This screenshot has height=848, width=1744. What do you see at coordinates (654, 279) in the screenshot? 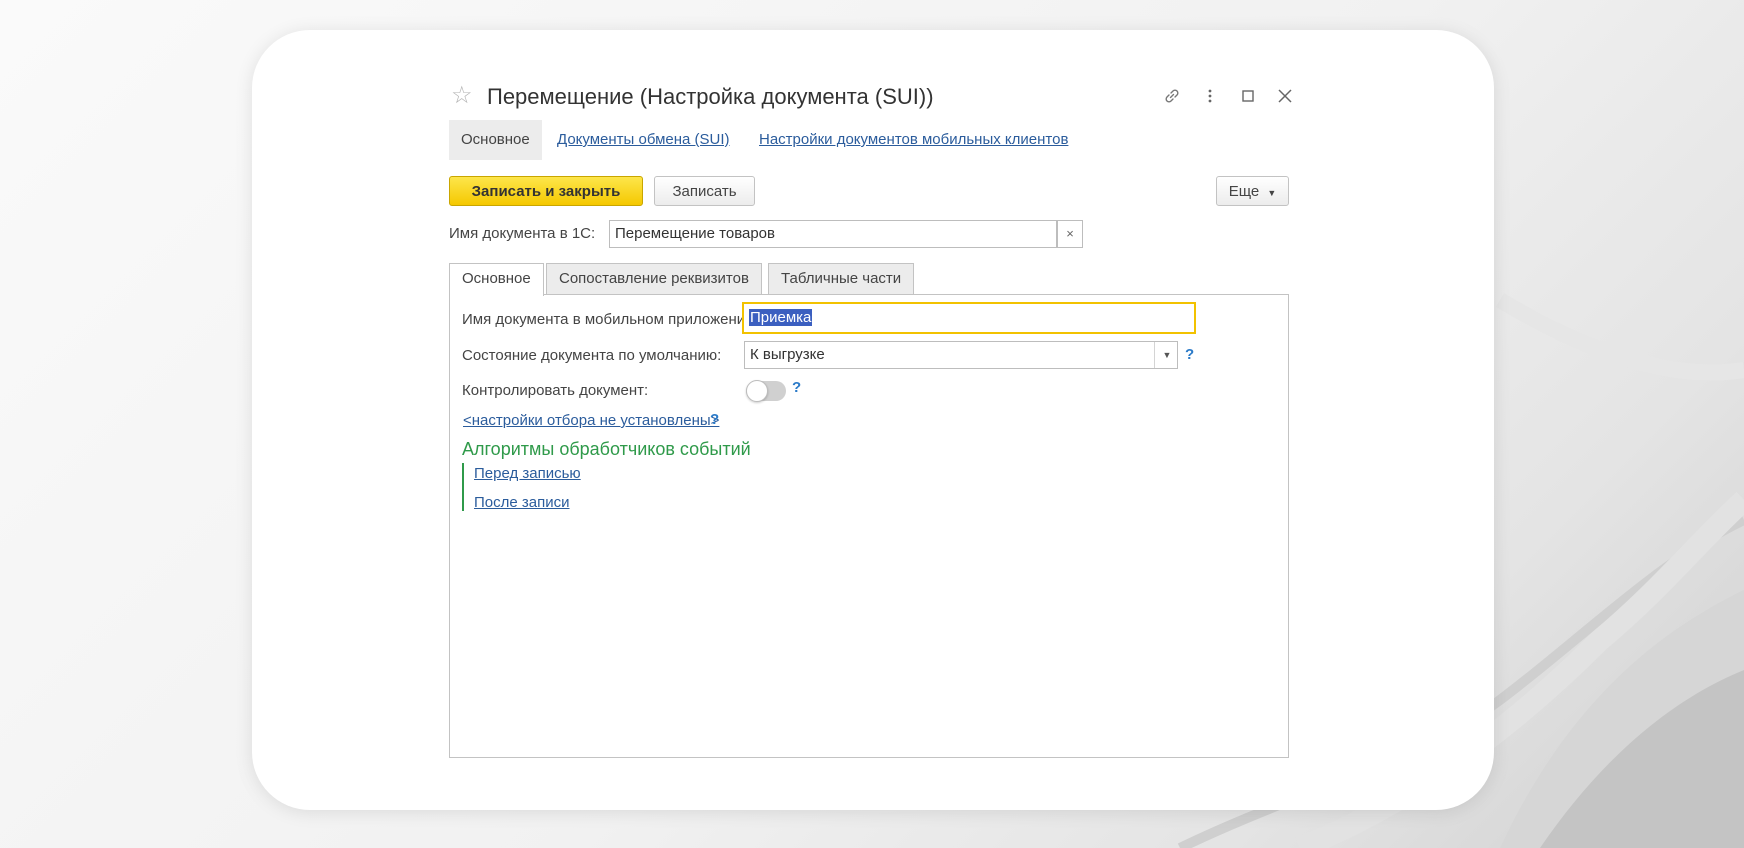
I see `tab-attribute-mapping: Сопоставление реквизитов` at bounding box center [654, 279].